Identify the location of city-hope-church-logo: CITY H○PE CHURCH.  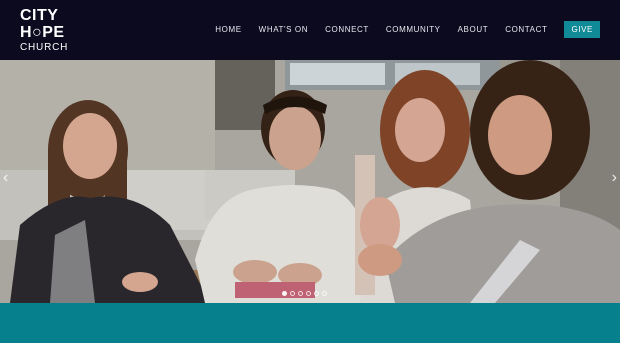
(44, 30).